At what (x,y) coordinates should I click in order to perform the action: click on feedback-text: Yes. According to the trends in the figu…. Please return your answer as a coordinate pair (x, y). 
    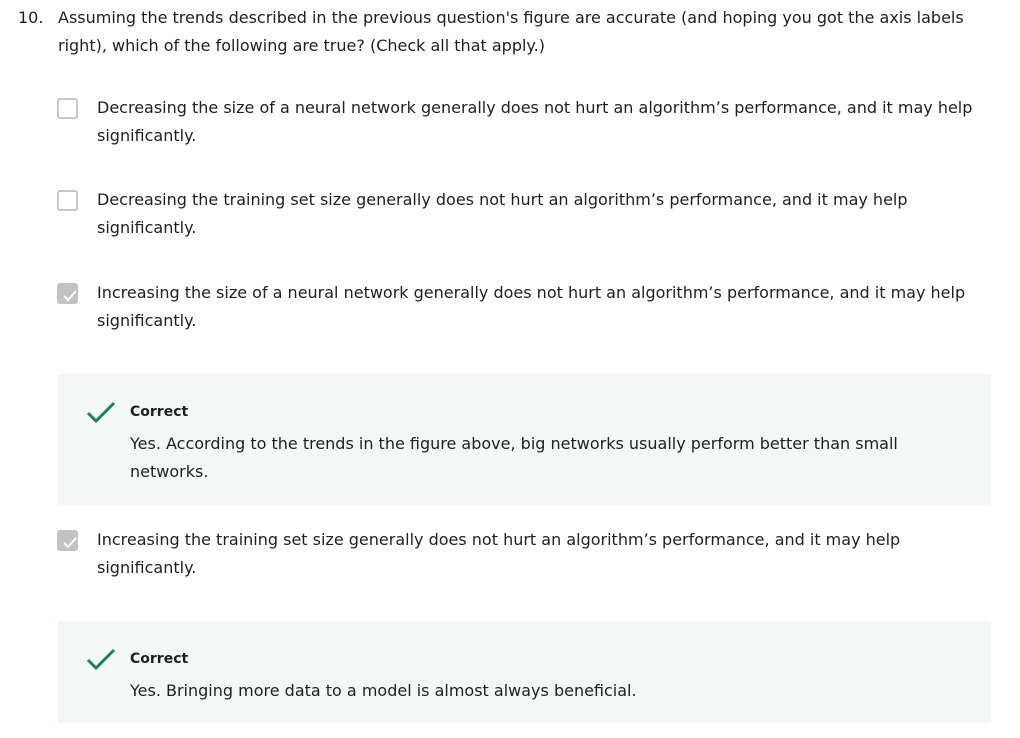
    Looking at the image, I should click on (514, 457).